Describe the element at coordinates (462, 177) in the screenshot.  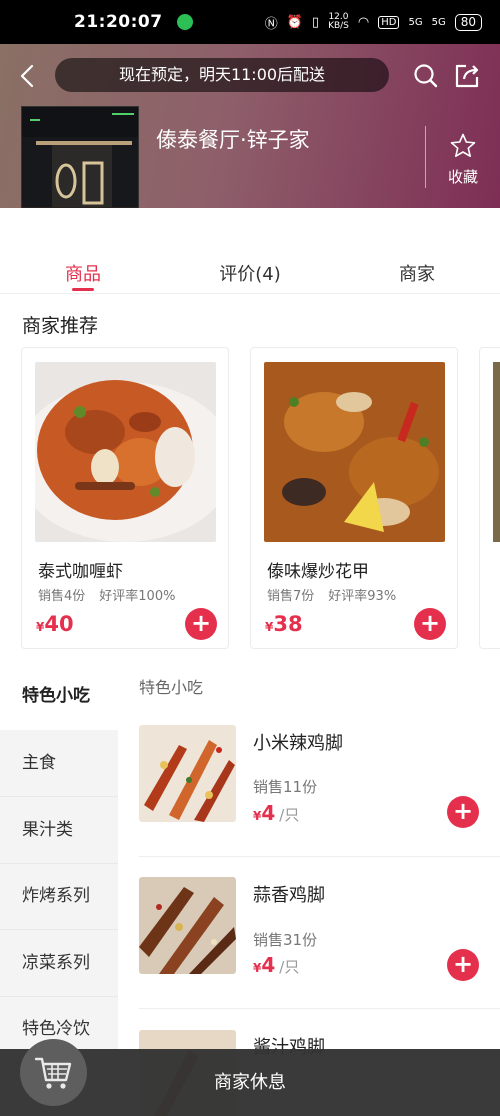
I see `favorite-label: 收藏` at that location.